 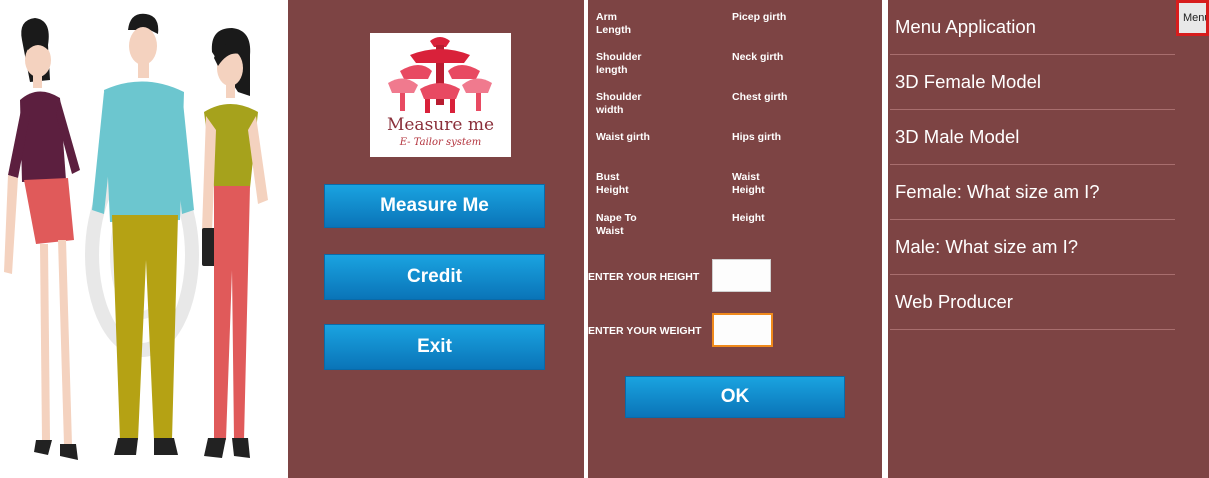 I want to click on height-input, so click(x=741, y=275).